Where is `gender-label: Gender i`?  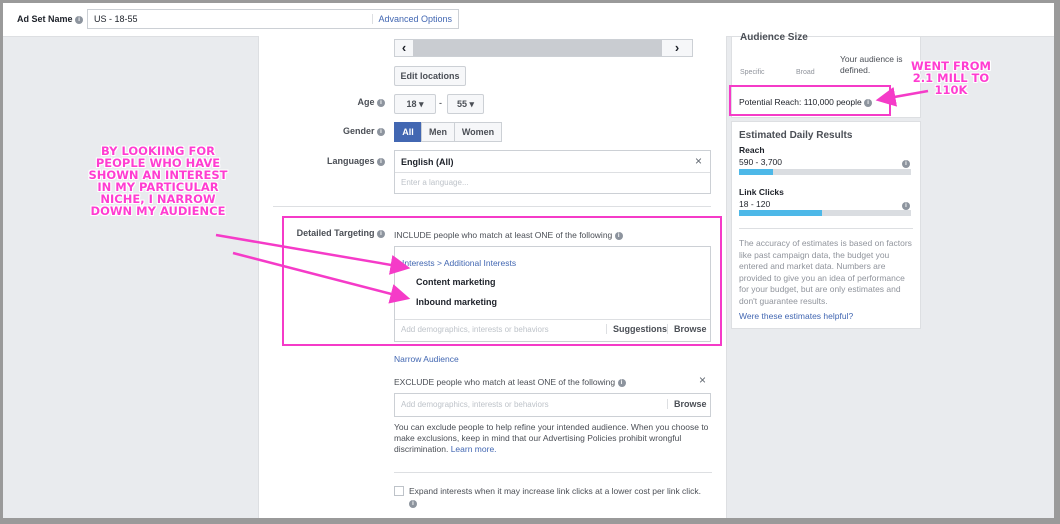 gender-label: Gender i is located at coordinates (337, 131).